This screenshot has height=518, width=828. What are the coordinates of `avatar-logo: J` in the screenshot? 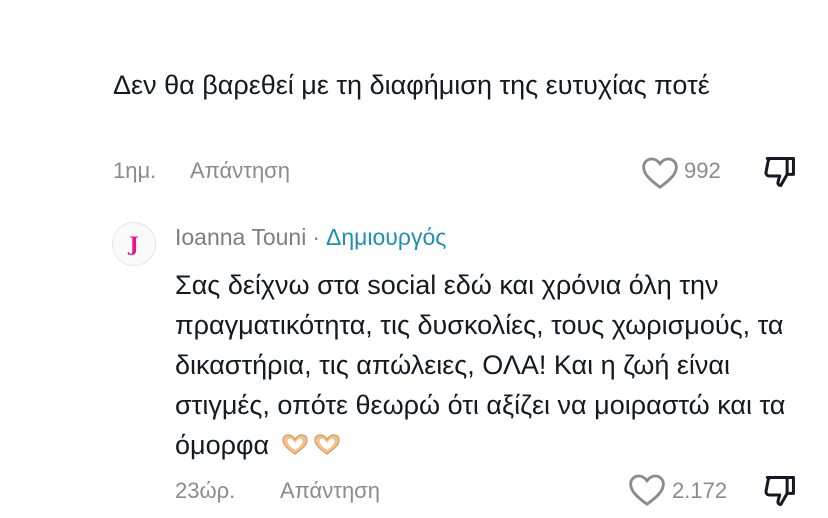 It's located at (134, 244).